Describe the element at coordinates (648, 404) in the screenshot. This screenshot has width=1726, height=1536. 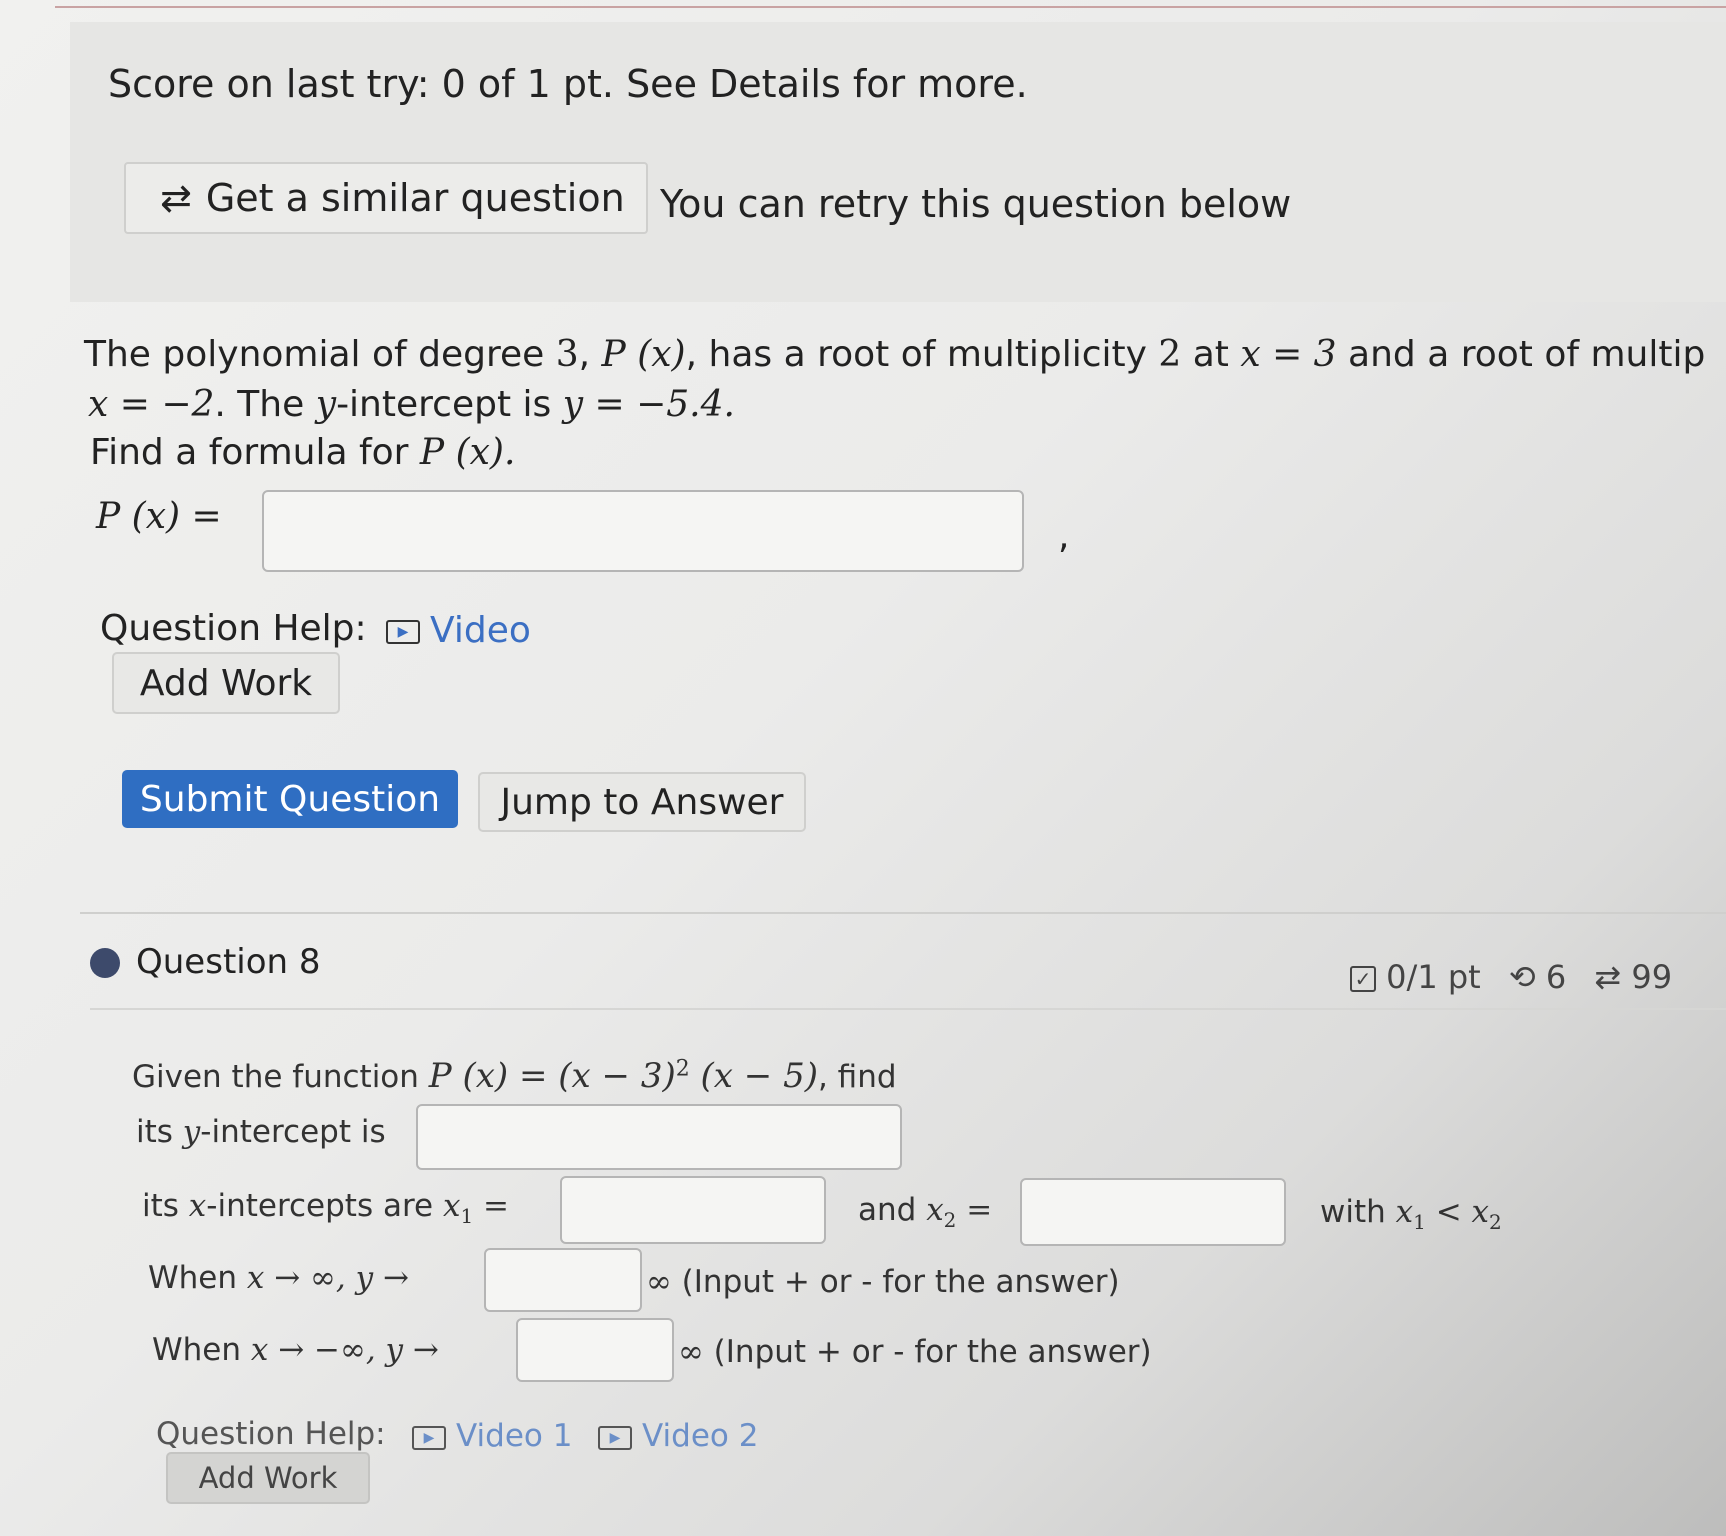
I see `math-y-intercept: y = −5.4.` at that location.